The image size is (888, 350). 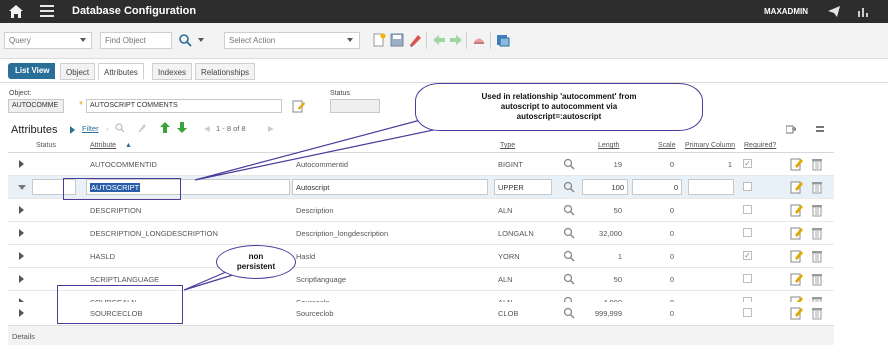 What do you see at coordinates (508, 313) in the screenshot?
I see `type-cell: CLOB` at bounding box center [508, 313].